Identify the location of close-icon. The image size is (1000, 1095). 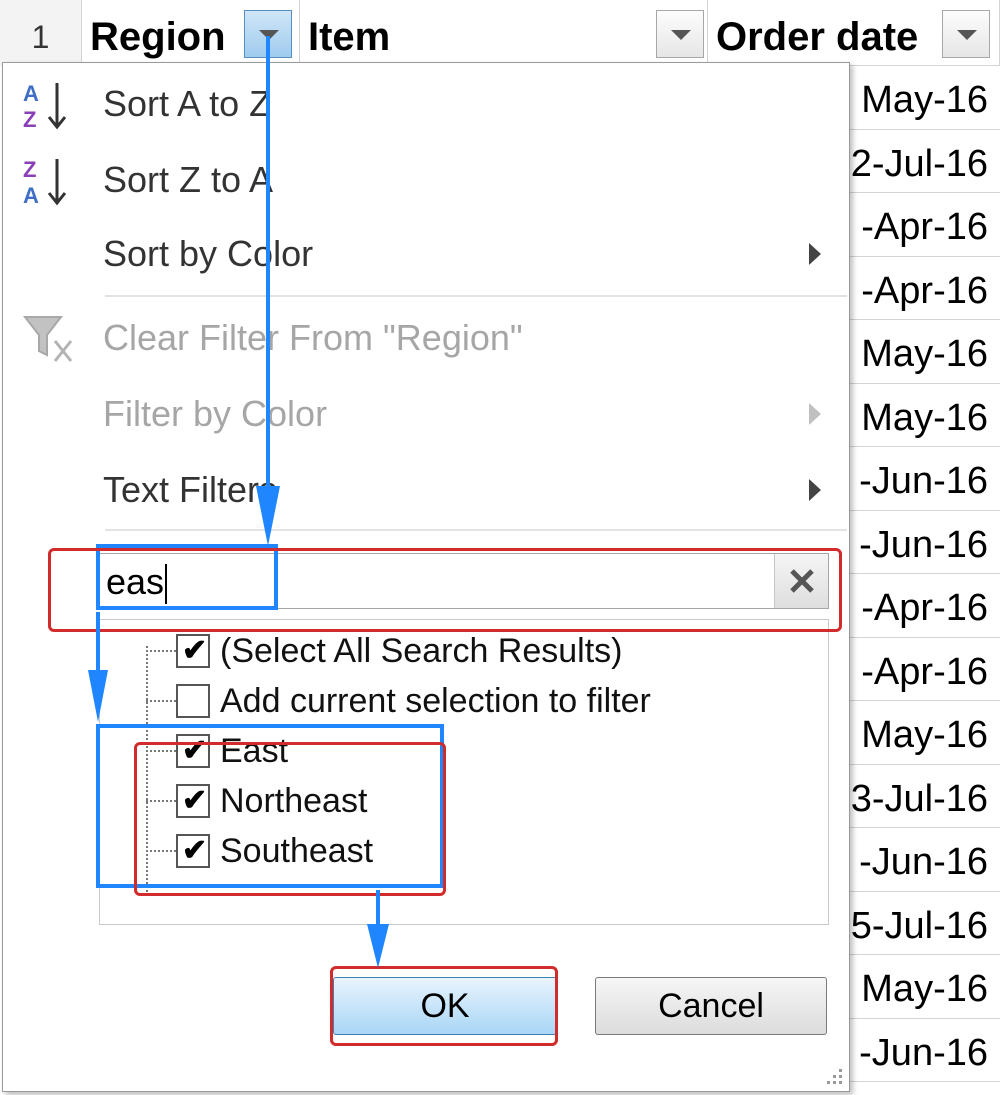
(802, 581).